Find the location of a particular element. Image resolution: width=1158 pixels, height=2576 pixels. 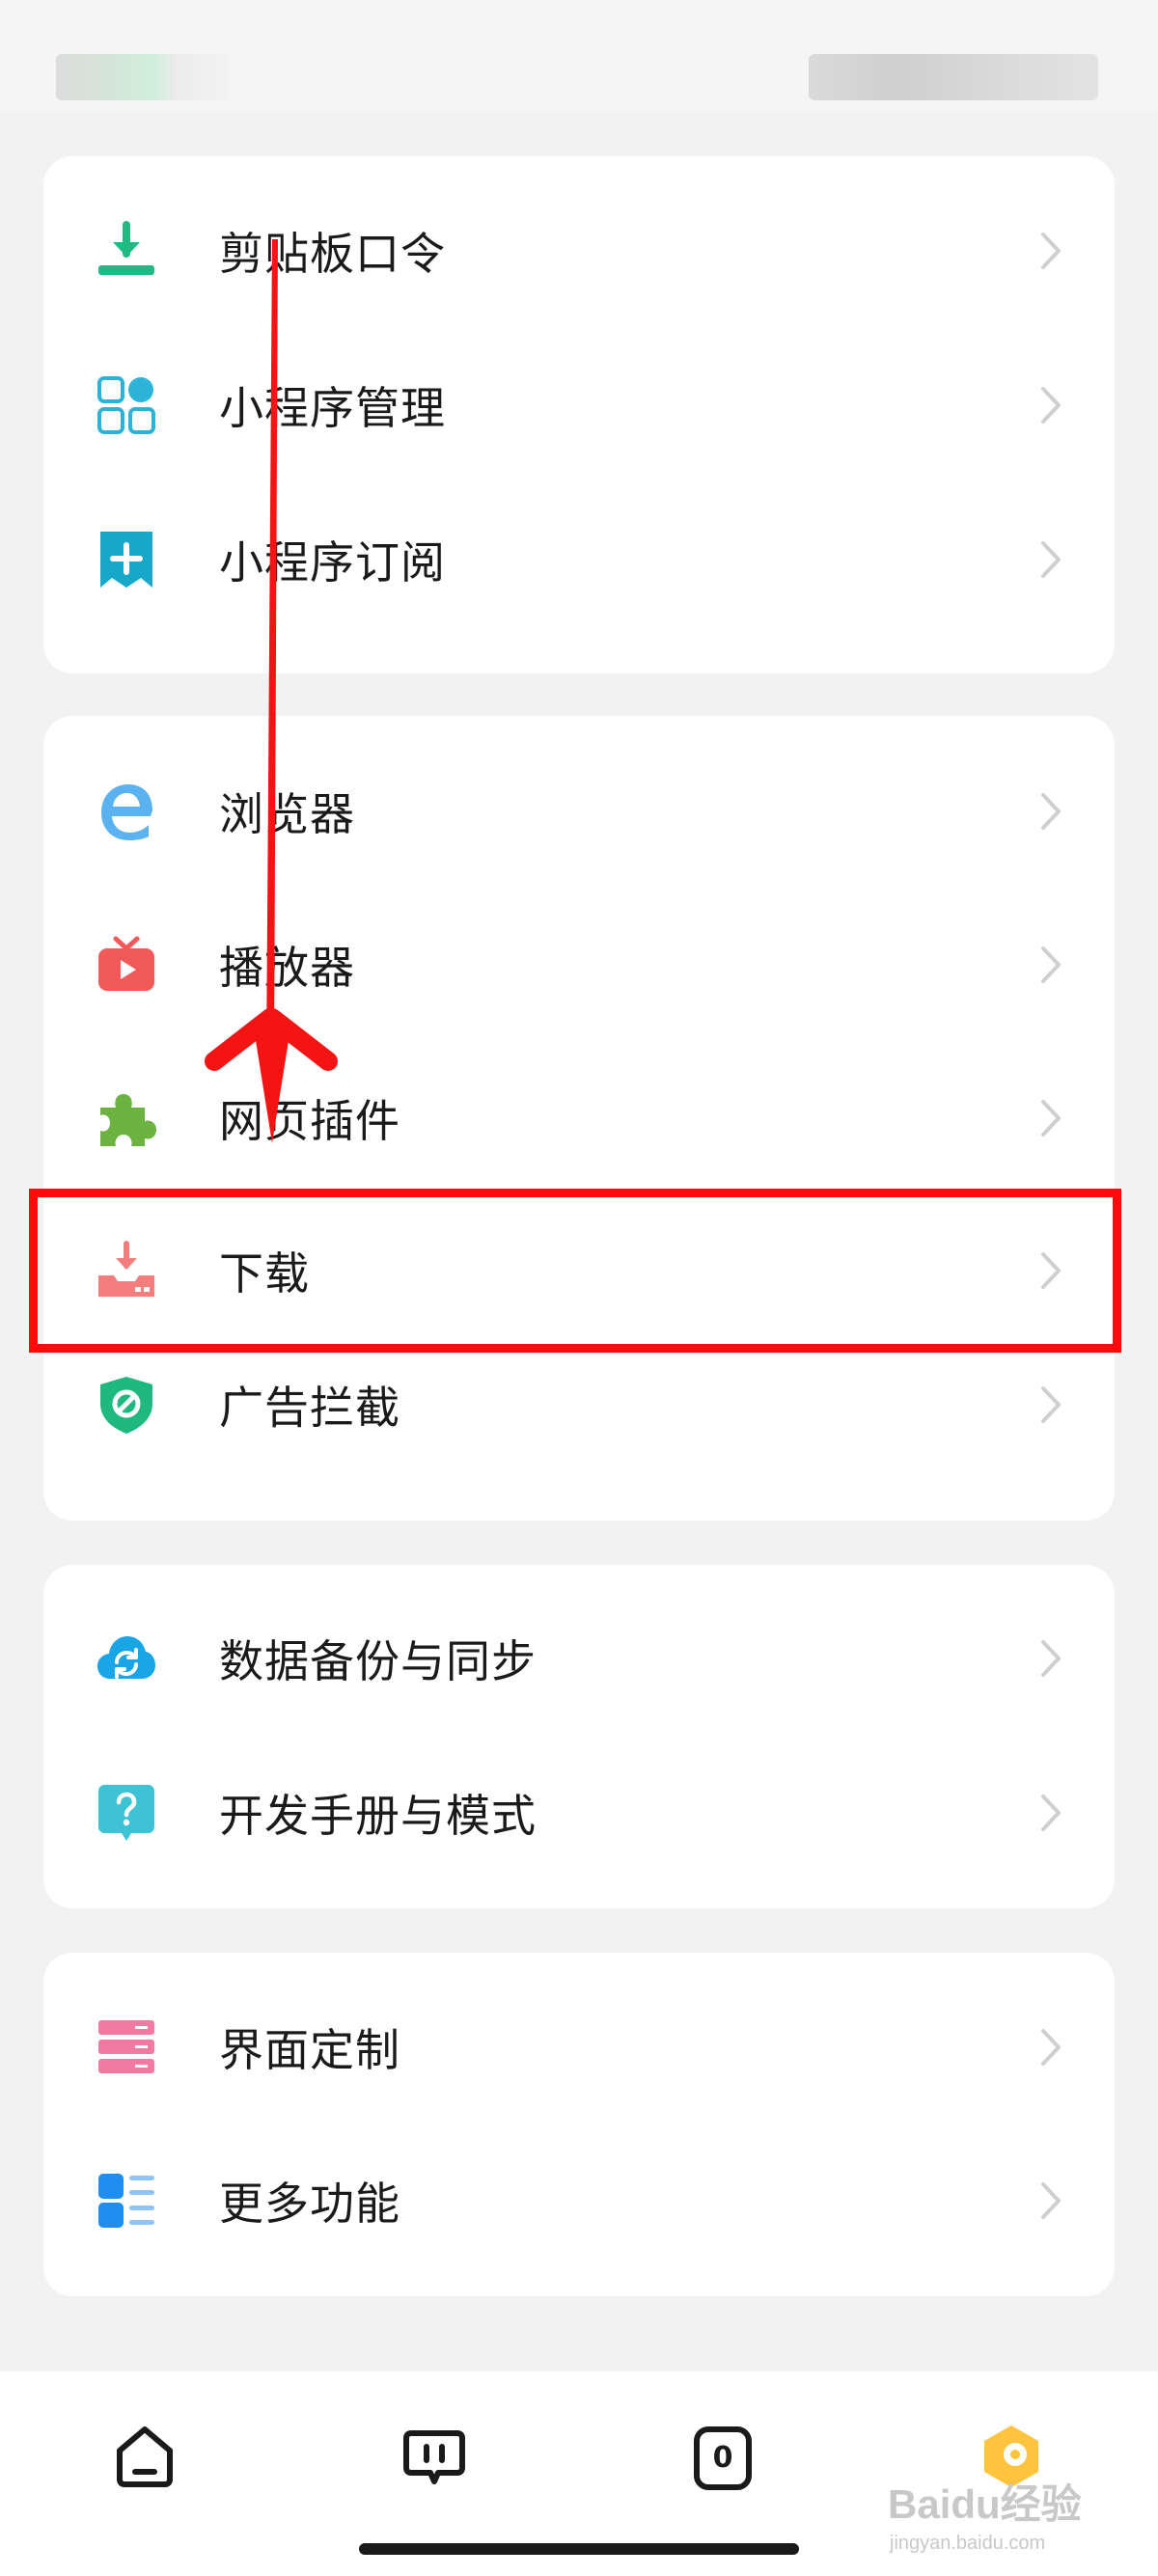

menu-item-data-backup-sync: 数据备份与同步 is located at coordinates (579, 1659).